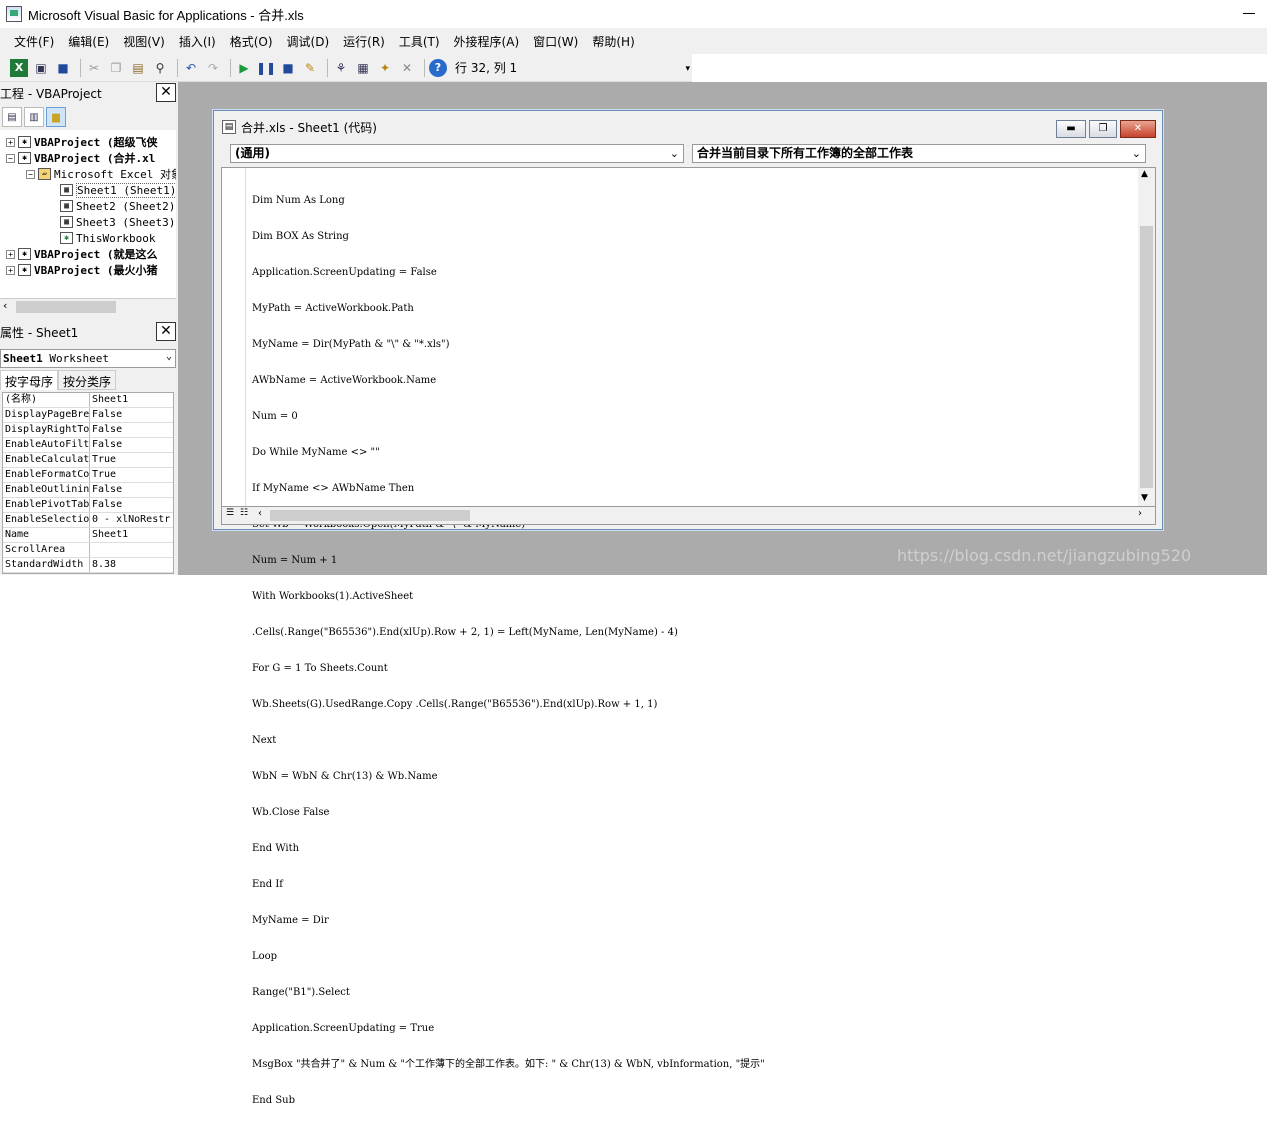 Image resolution: width=1267 pixels, height=1131 pixels. Describe the element at coordinates (81, 142) in the screenshot. I see `tree-node: + ✱ VBAProject (超级飞侠` at that location.